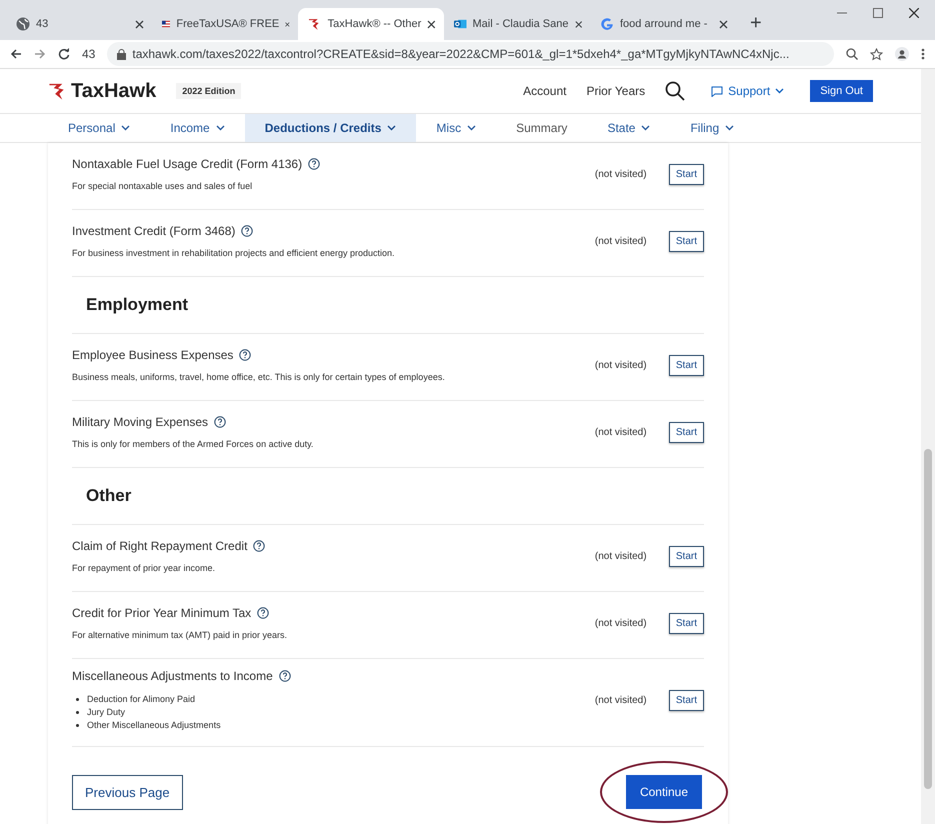  What do you see at coordinates (160, 546) in the screenshot?
I see `item-title: Claim of Right Repayment Credit` at bounding box center [160, 546].